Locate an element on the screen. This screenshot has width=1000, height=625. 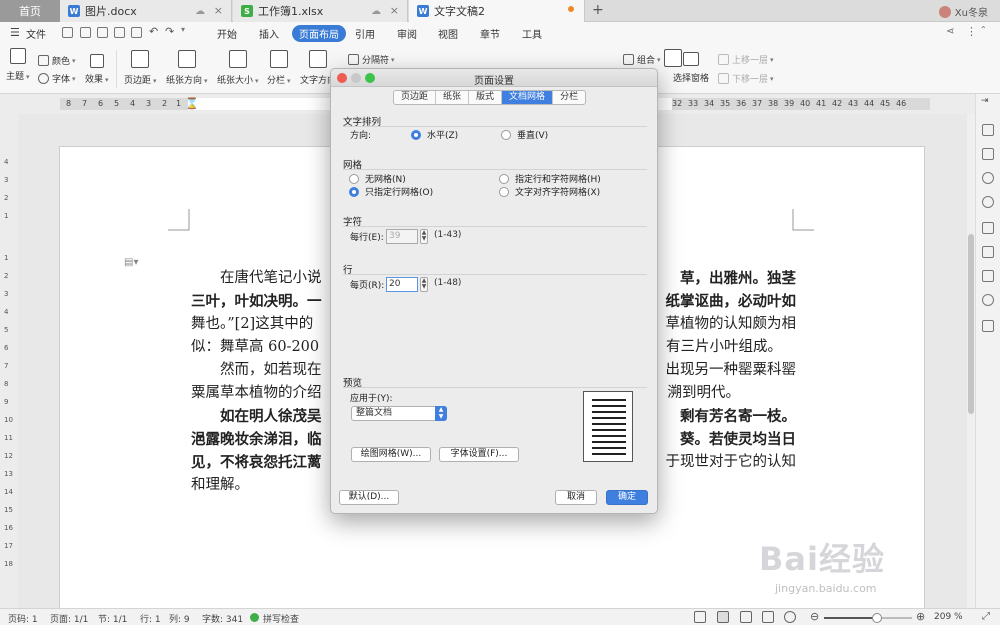
menu-view: 视图 is located at coordinates (448, 33).